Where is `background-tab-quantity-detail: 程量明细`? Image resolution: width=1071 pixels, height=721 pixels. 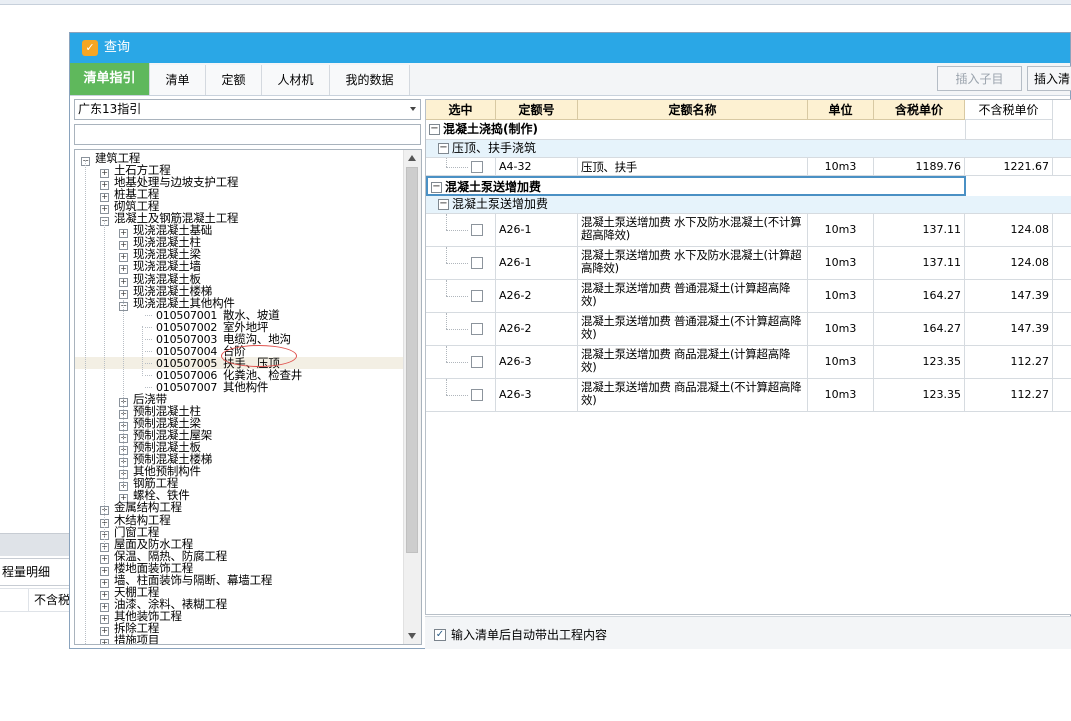
background-tab-quantity-detail: 程量明细 is located at coordinates (35, 572).